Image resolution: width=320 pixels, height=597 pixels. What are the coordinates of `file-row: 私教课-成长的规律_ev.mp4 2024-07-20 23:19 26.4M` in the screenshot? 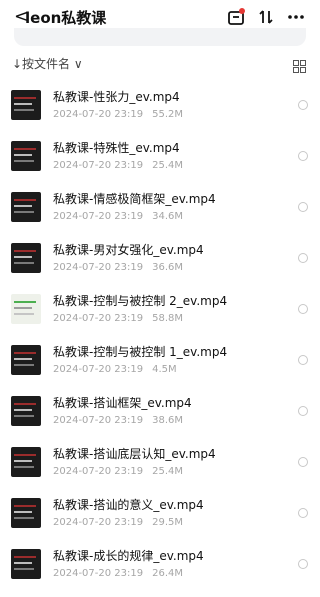 It's located at (160, 571).